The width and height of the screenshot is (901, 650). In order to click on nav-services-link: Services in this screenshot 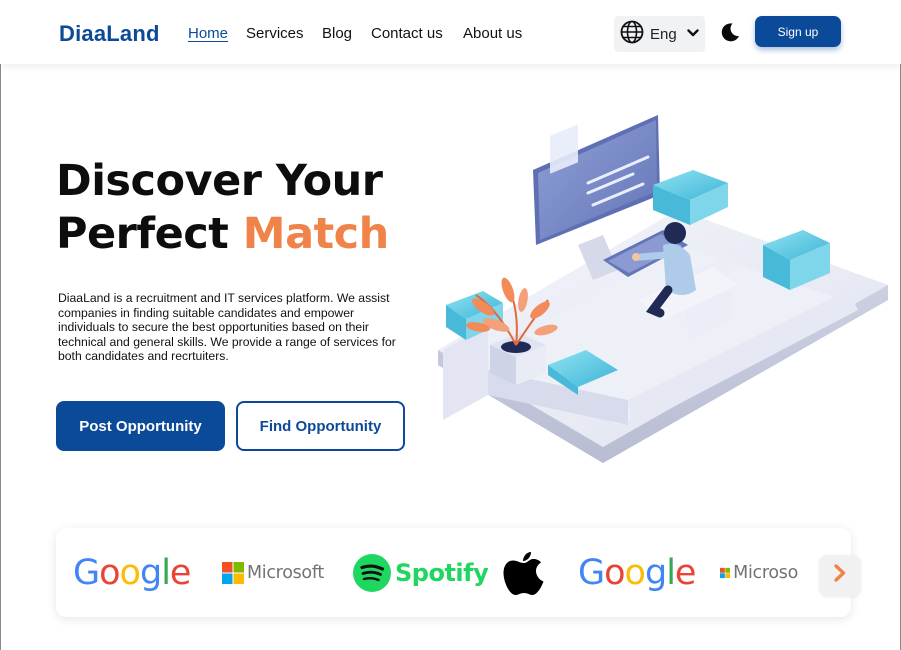, I will do `click(275, 33)`.